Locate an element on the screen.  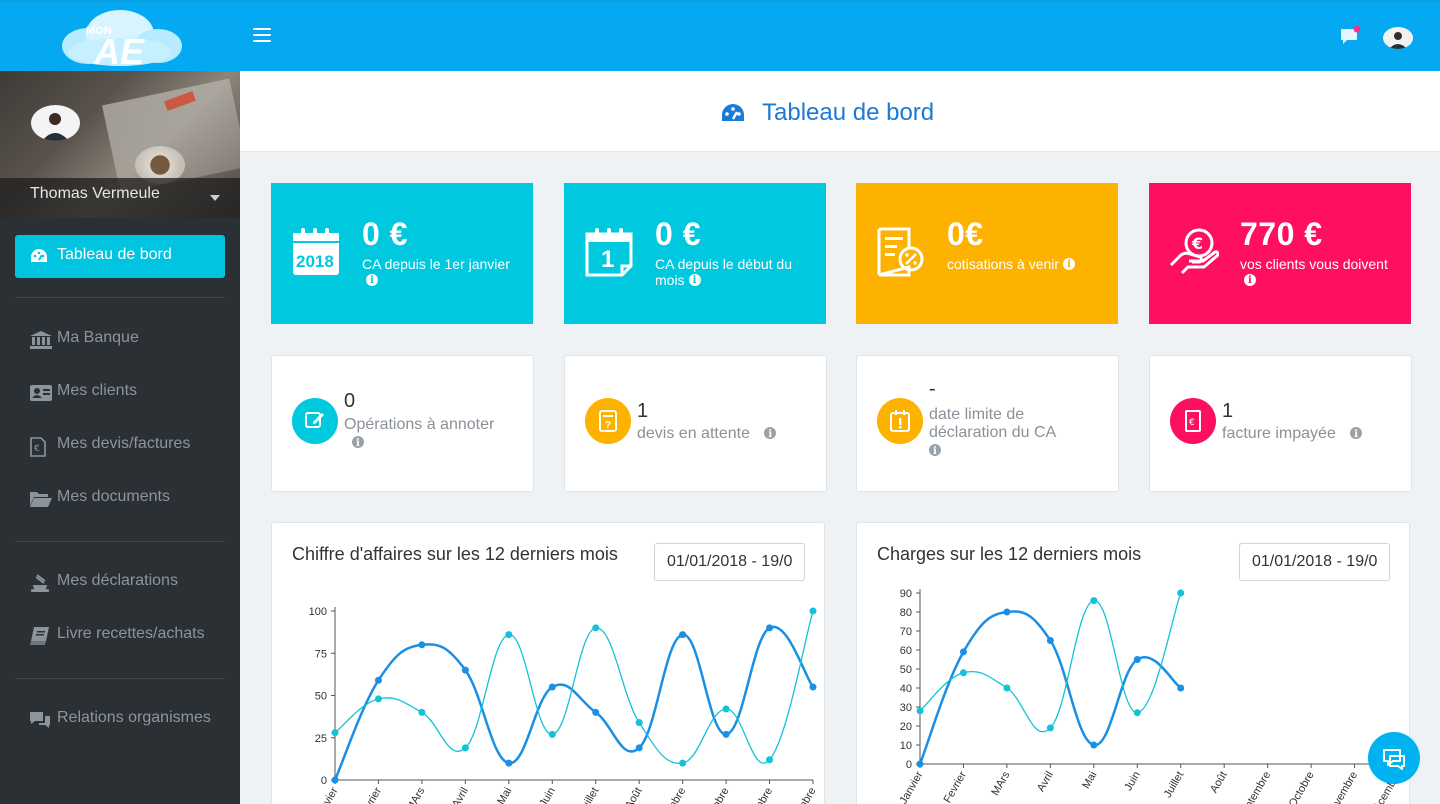
chat-icon is located at coordinates (1394, 759).